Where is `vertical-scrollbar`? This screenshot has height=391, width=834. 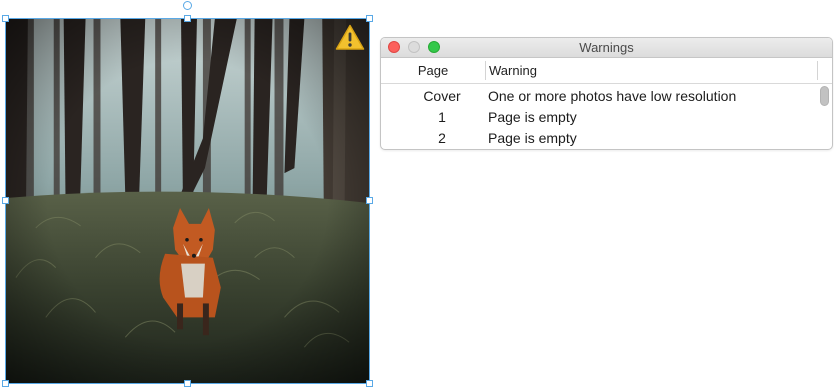 vertical-scrollbar is located at coordinates (824, 96).